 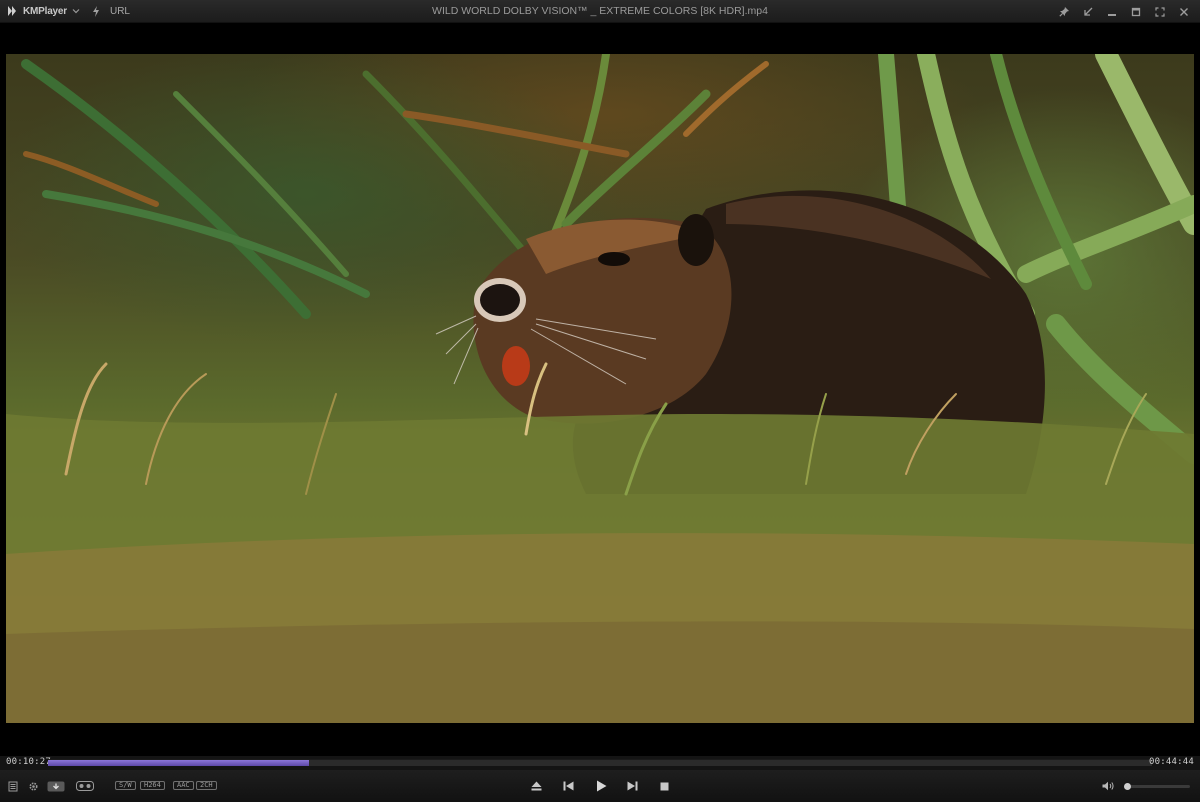 I want to click on settings-icon, so click(x=33, y=786).